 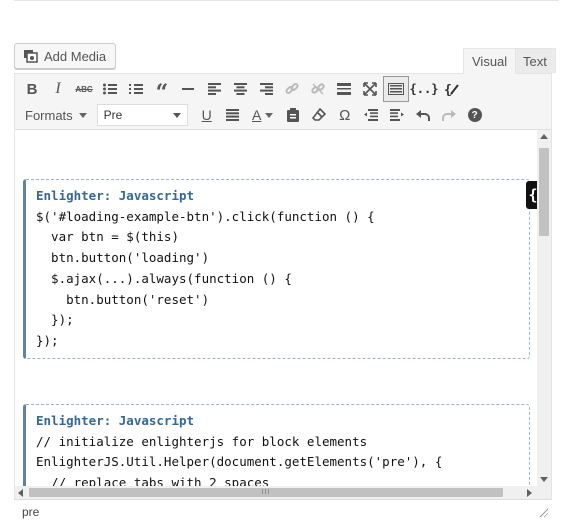 What do you see at coordinates (529, 493) in the screenshot?
I see `scroll-right-icon` at bounding box center [529, 493].